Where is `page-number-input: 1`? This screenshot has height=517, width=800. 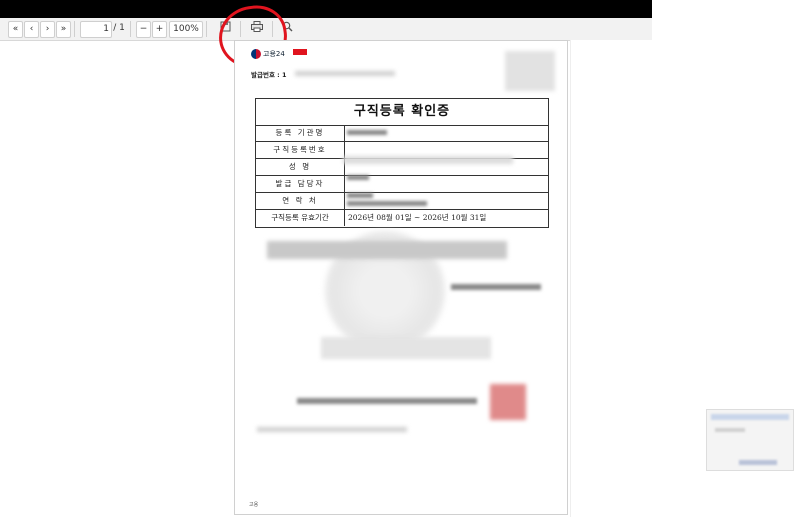 page-number-input: 1 is located at coordinates (96, 29).